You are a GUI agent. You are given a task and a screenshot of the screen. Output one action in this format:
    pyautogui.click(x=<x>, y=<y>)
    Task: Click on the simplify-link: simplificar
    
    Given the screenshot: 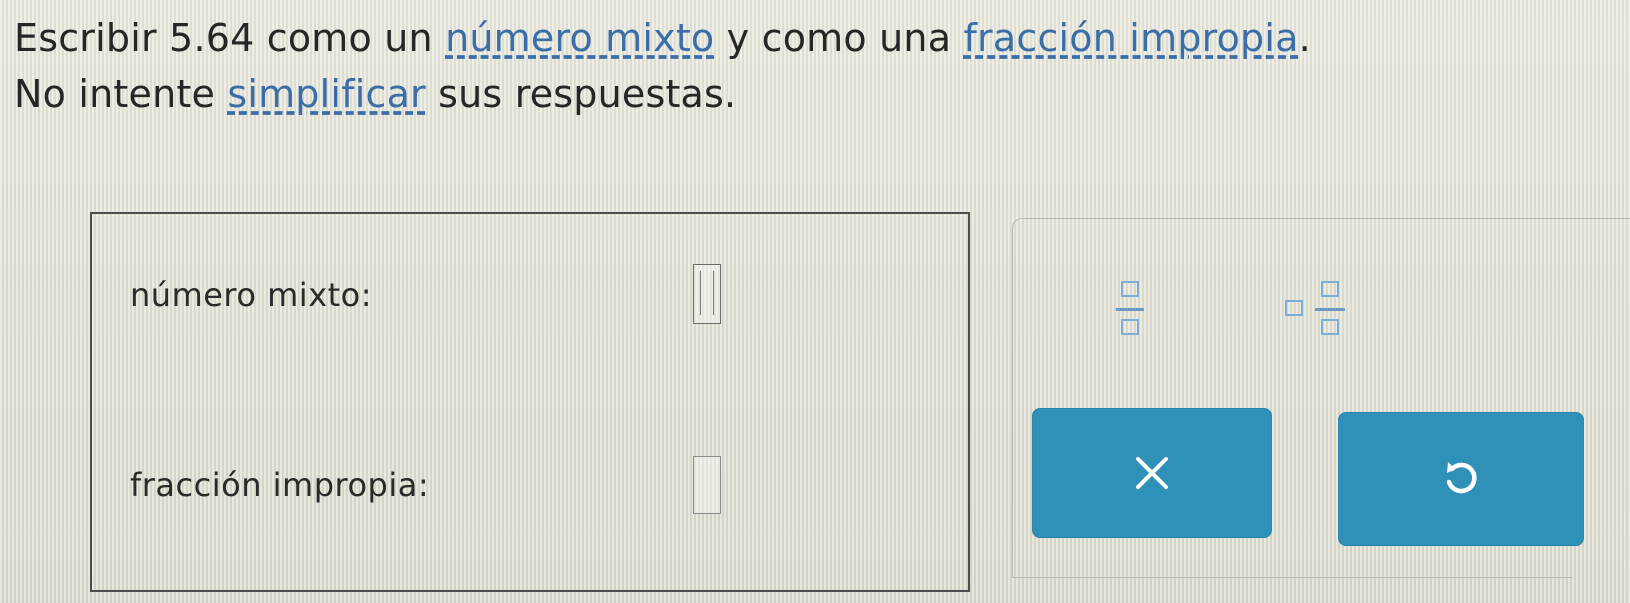 What is the action you would take?
    pyautogui.click(x=326, y=94)
    